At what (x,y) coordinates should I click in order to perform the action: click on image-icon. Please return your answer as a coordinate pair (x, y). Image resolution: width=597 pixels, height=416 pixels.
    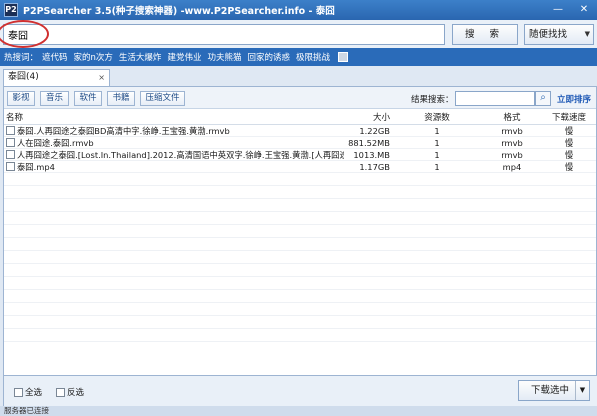
    Looking at the image, I should click on (343, 57).